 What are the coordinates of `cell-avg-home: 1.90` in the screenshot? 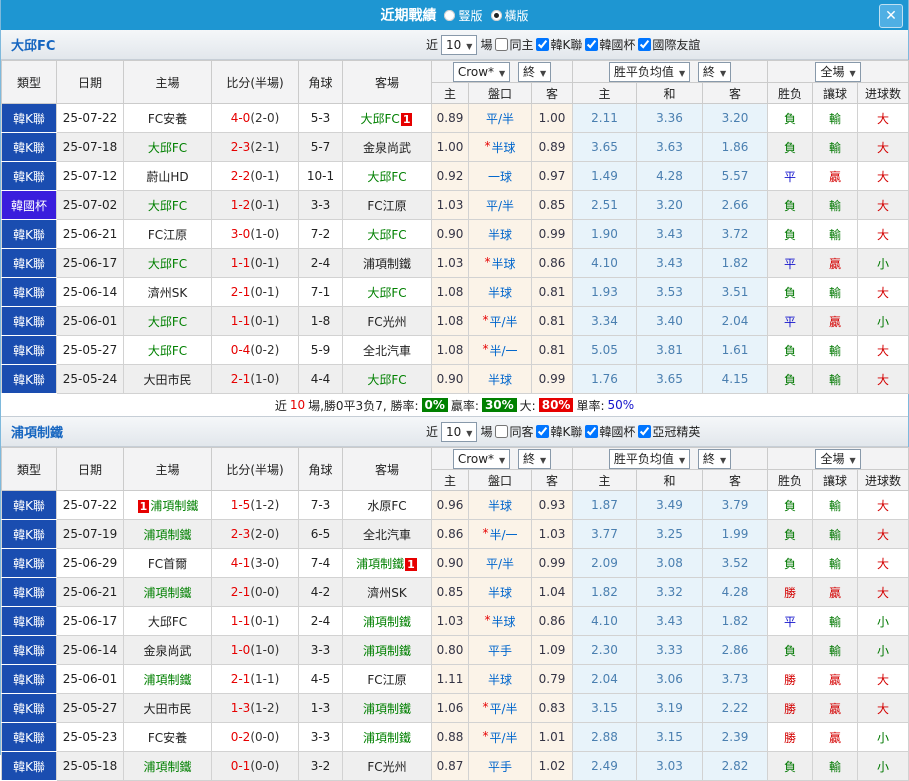 It's located at (605, 234).